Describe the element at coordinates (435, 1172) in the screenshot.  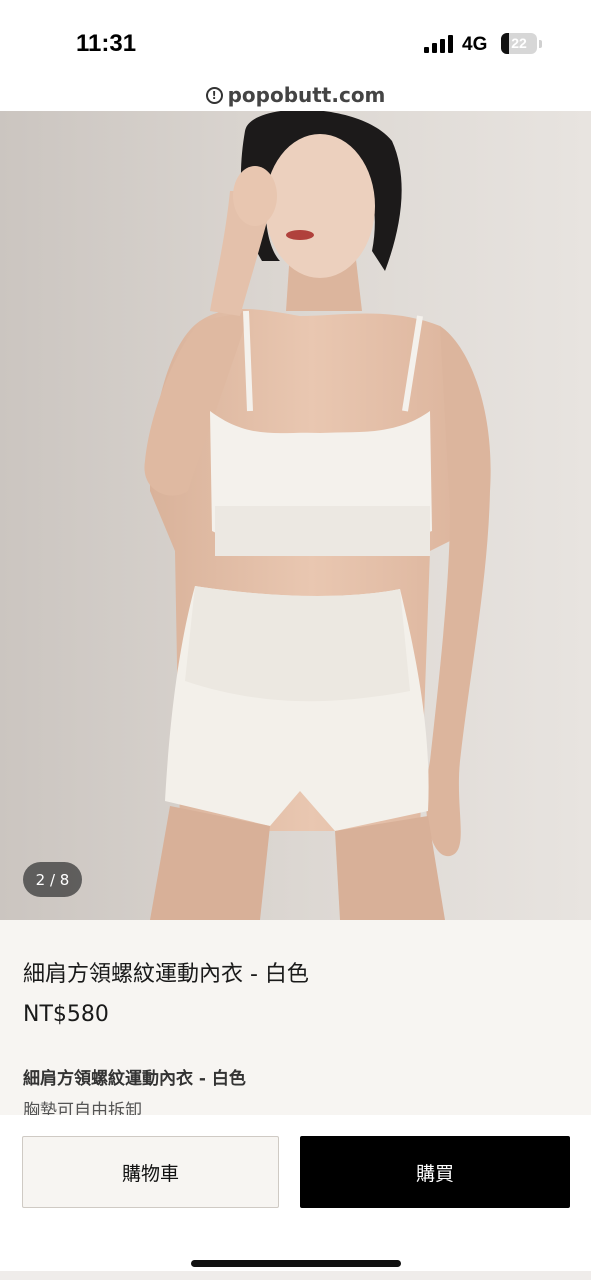
I see `buy-button: 購買` at that location.